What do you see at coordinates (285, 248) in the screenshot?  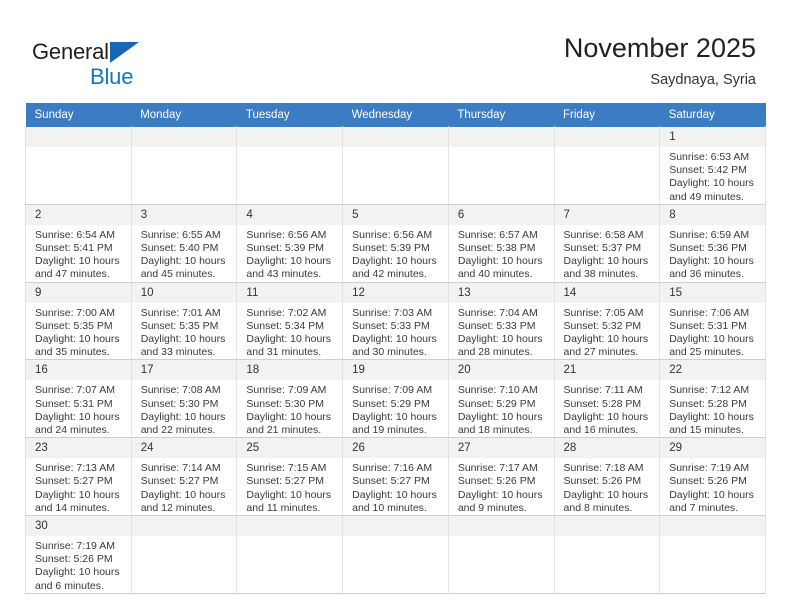 I see `day-detail-line: Sunset: 5:39 PM` at bounding box center [285, 248].